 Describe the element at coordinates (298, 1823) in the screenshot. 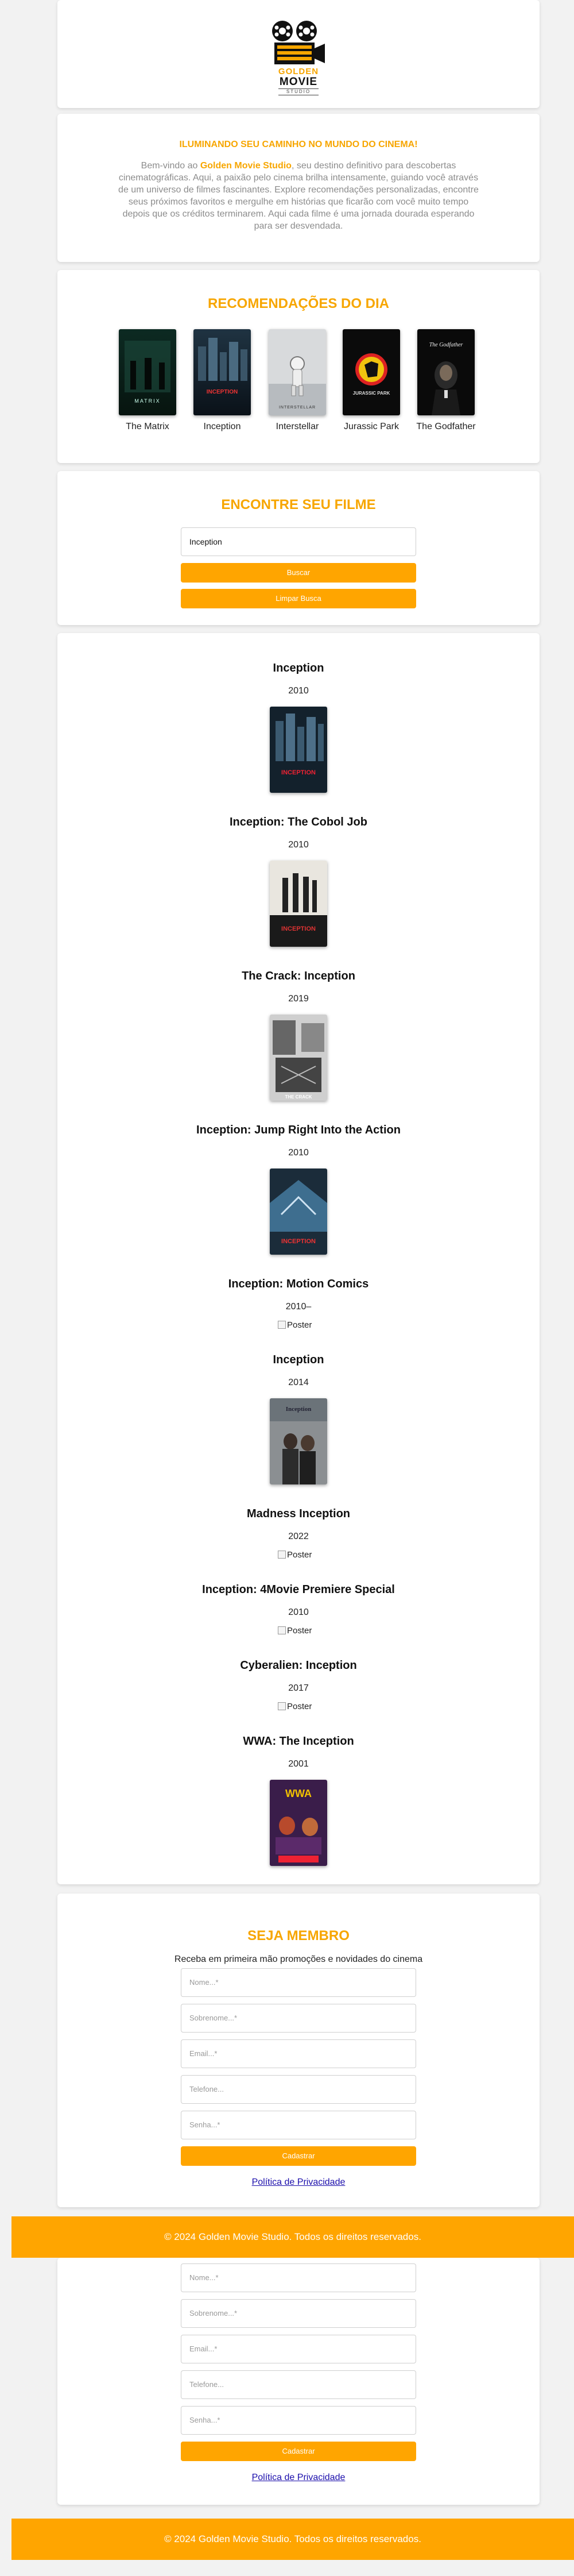

I see `result-poster: WWA` at that location.